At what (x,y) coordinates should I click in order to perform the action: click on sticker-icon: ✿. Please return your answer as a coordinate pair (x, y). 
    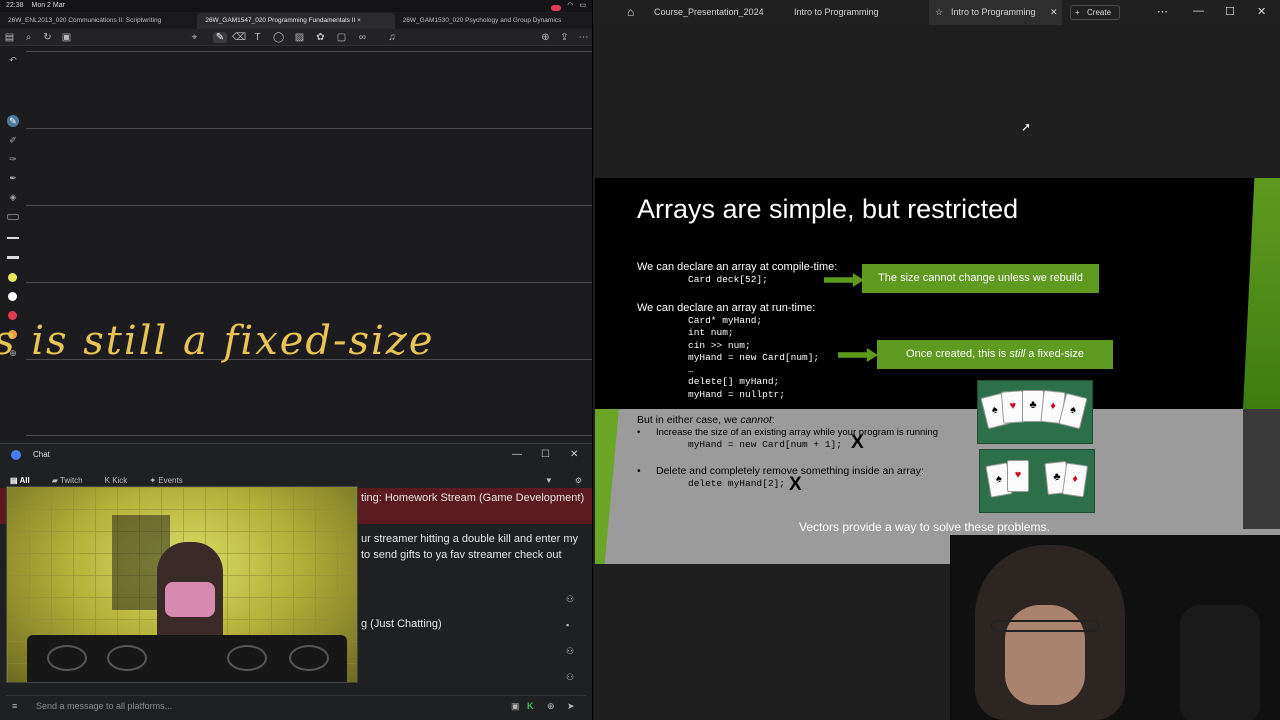
    Looking at the image, I should click on (320, 37).